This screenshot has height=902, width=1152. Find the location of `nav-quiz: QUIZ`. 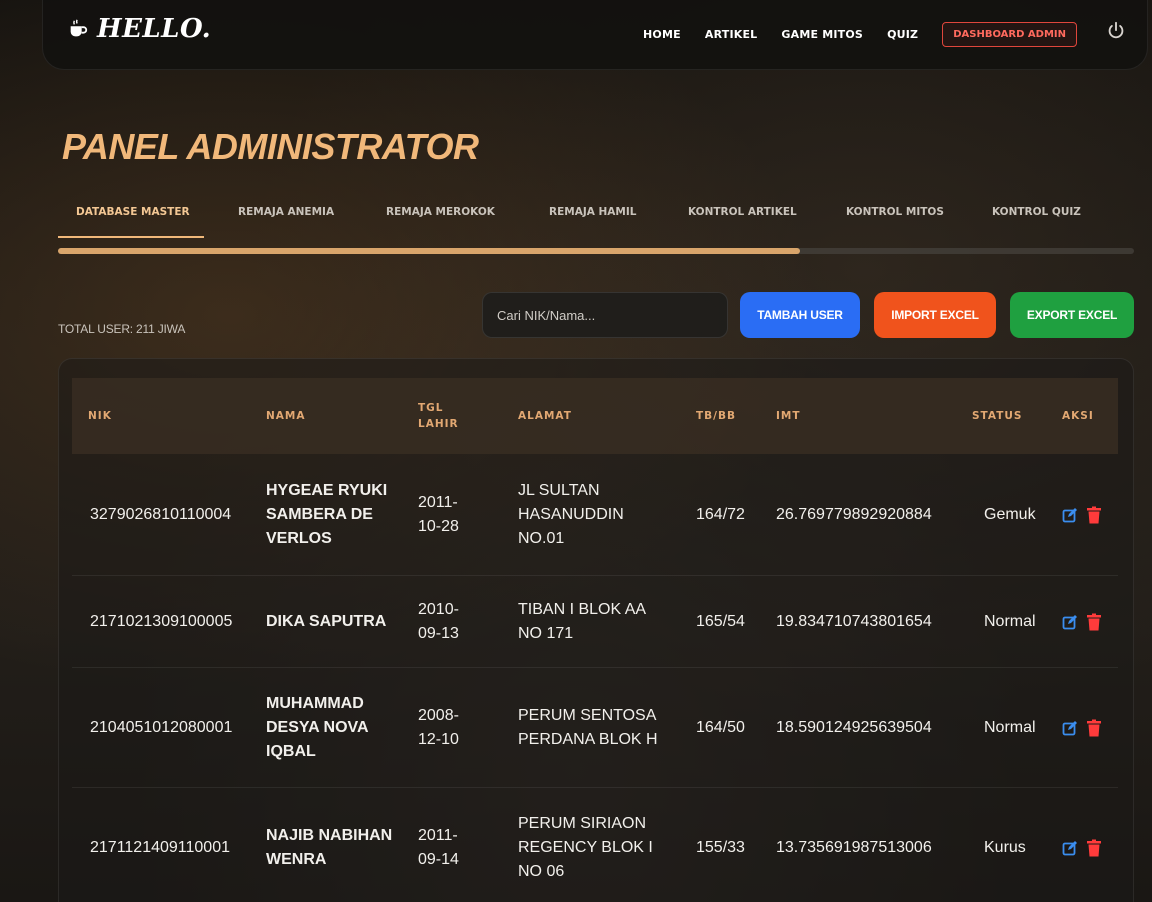

nav-quiz: QUIZ is located at coordinates (902, 34).